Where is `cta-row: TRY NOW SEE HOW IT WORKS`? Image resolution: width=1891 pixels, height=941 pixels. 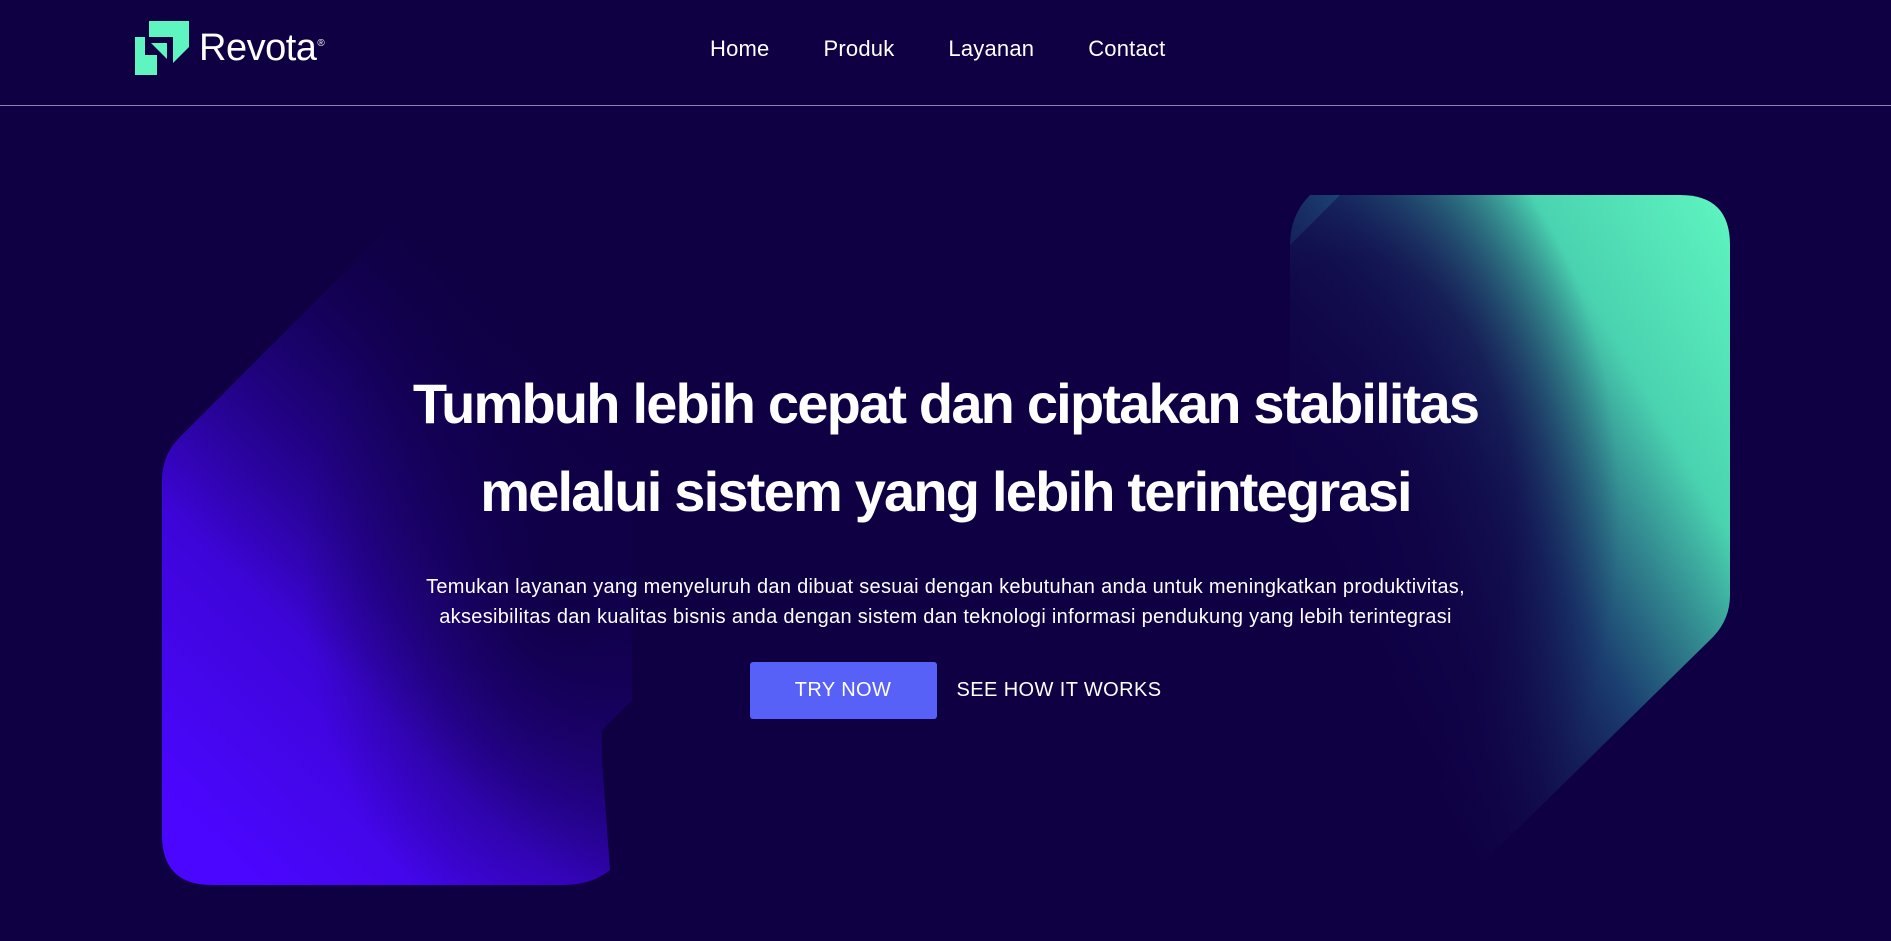
cta-row: TRY NOW SEE HOW IT WORKS is located at coordinates (945, 690).